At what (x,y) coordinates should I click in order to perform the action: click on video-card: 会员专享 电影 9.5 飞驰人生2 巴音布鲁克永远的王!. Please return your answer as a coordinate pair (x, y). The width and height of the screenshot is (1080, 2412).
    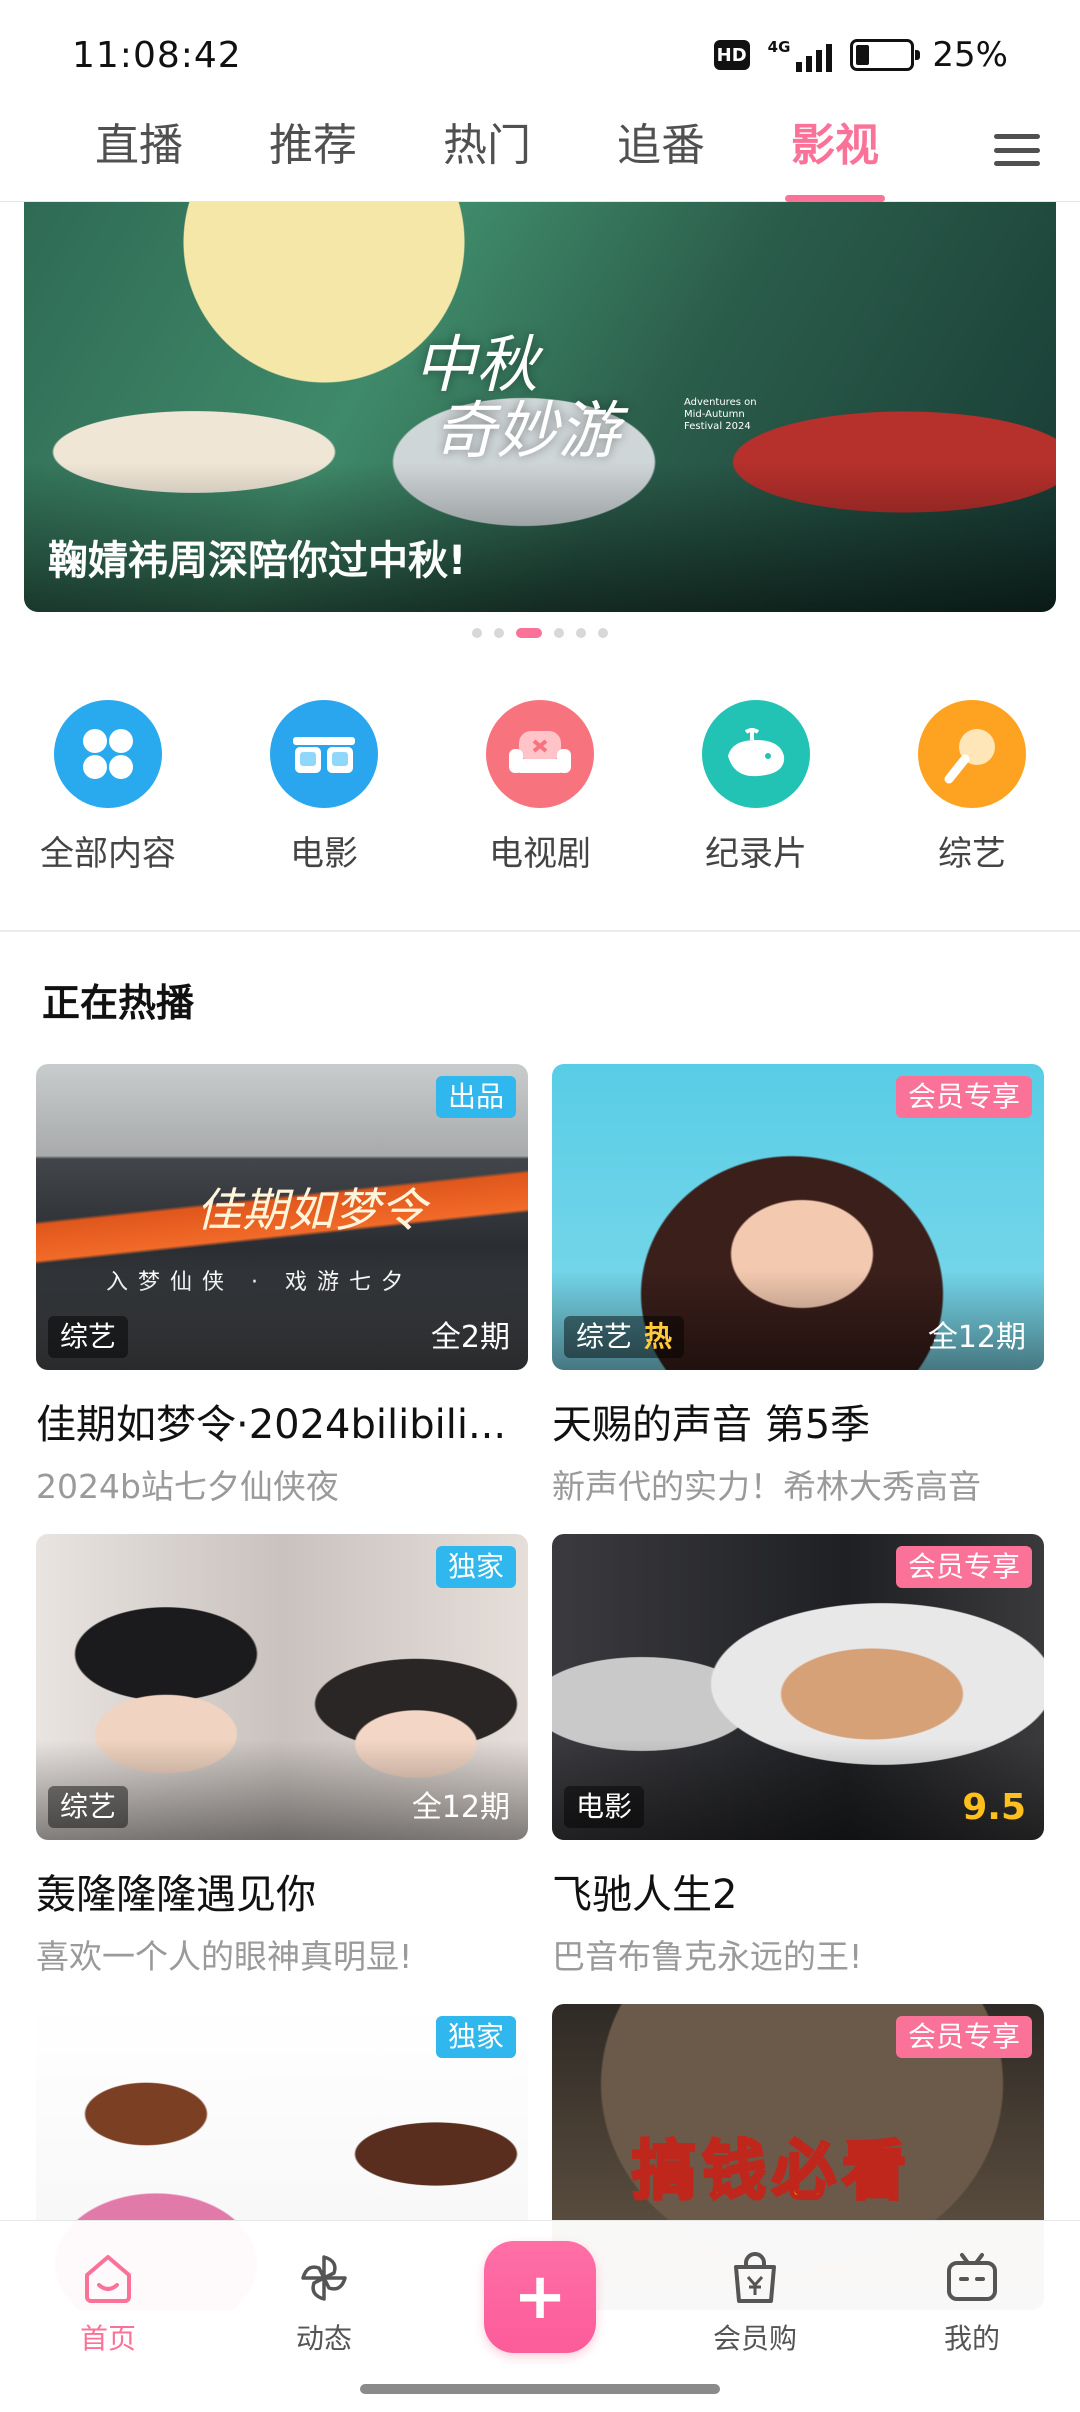
    Looking at the image, I should click on (798, 1756).